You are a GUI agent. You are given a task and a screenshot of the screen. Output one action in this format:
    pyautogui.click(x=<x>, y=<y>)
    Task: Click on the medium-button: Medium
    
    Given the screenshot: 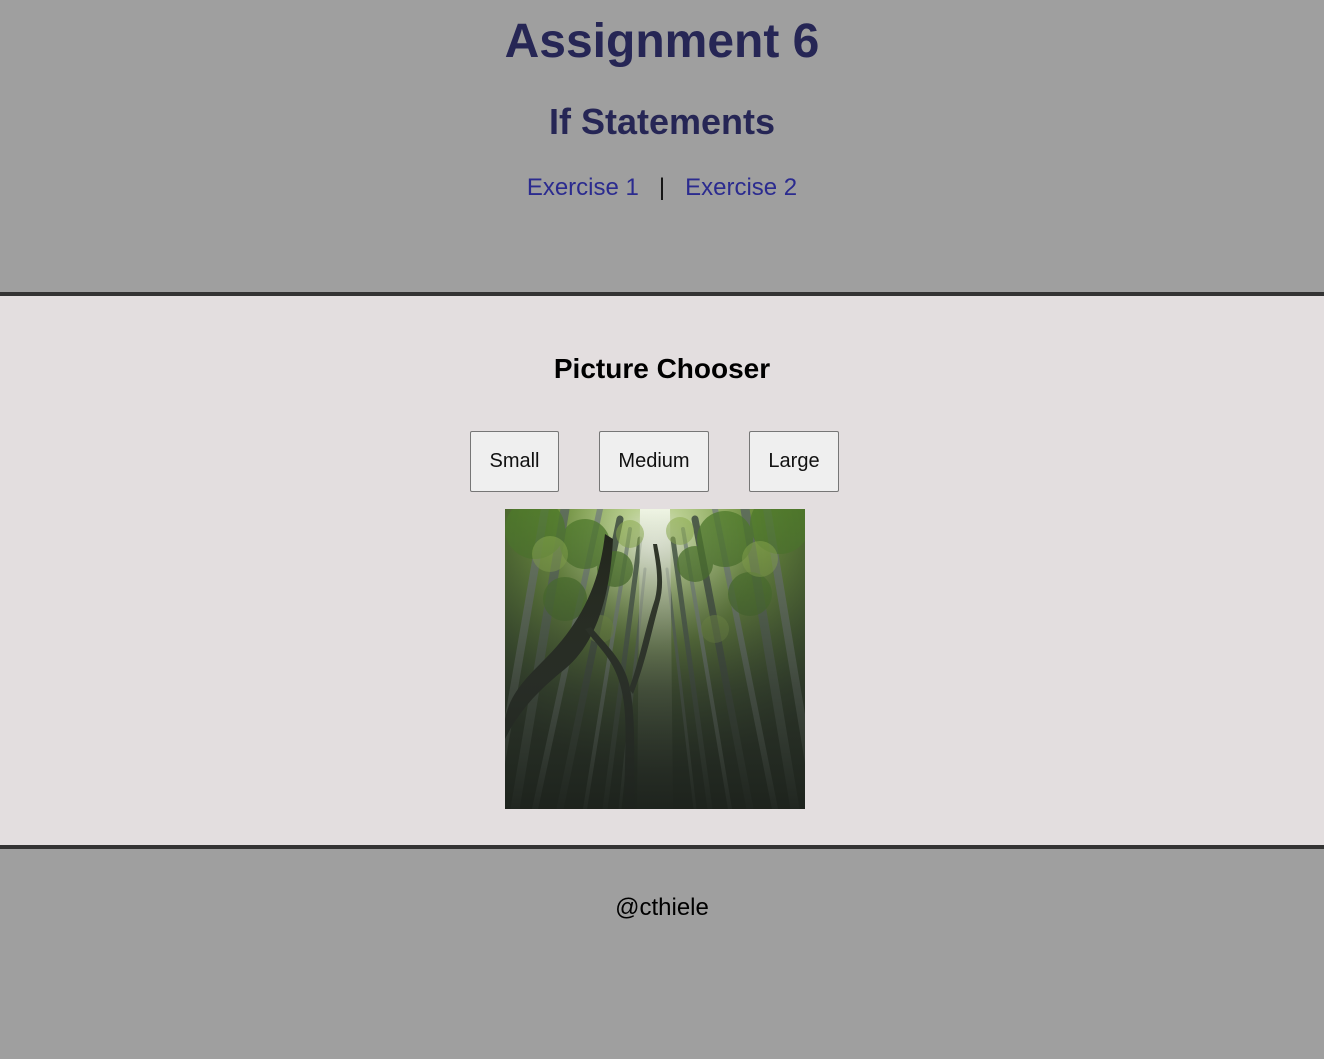 What is the action you would take?
    pyautogui.click(x=654, y=461)
    